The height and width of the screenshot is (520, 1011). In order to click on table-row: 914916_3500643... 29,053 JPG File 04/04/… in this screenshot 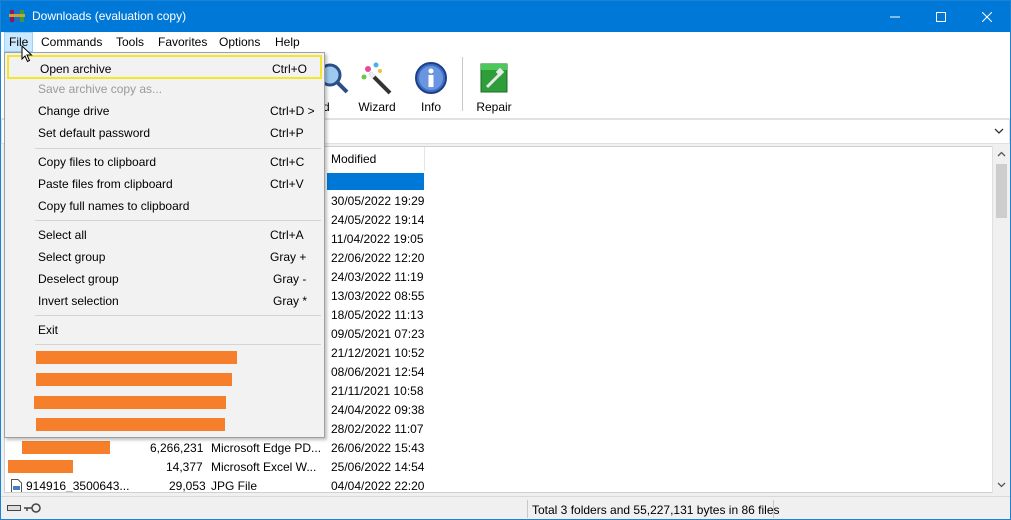, I will do `click(495, 485)`.